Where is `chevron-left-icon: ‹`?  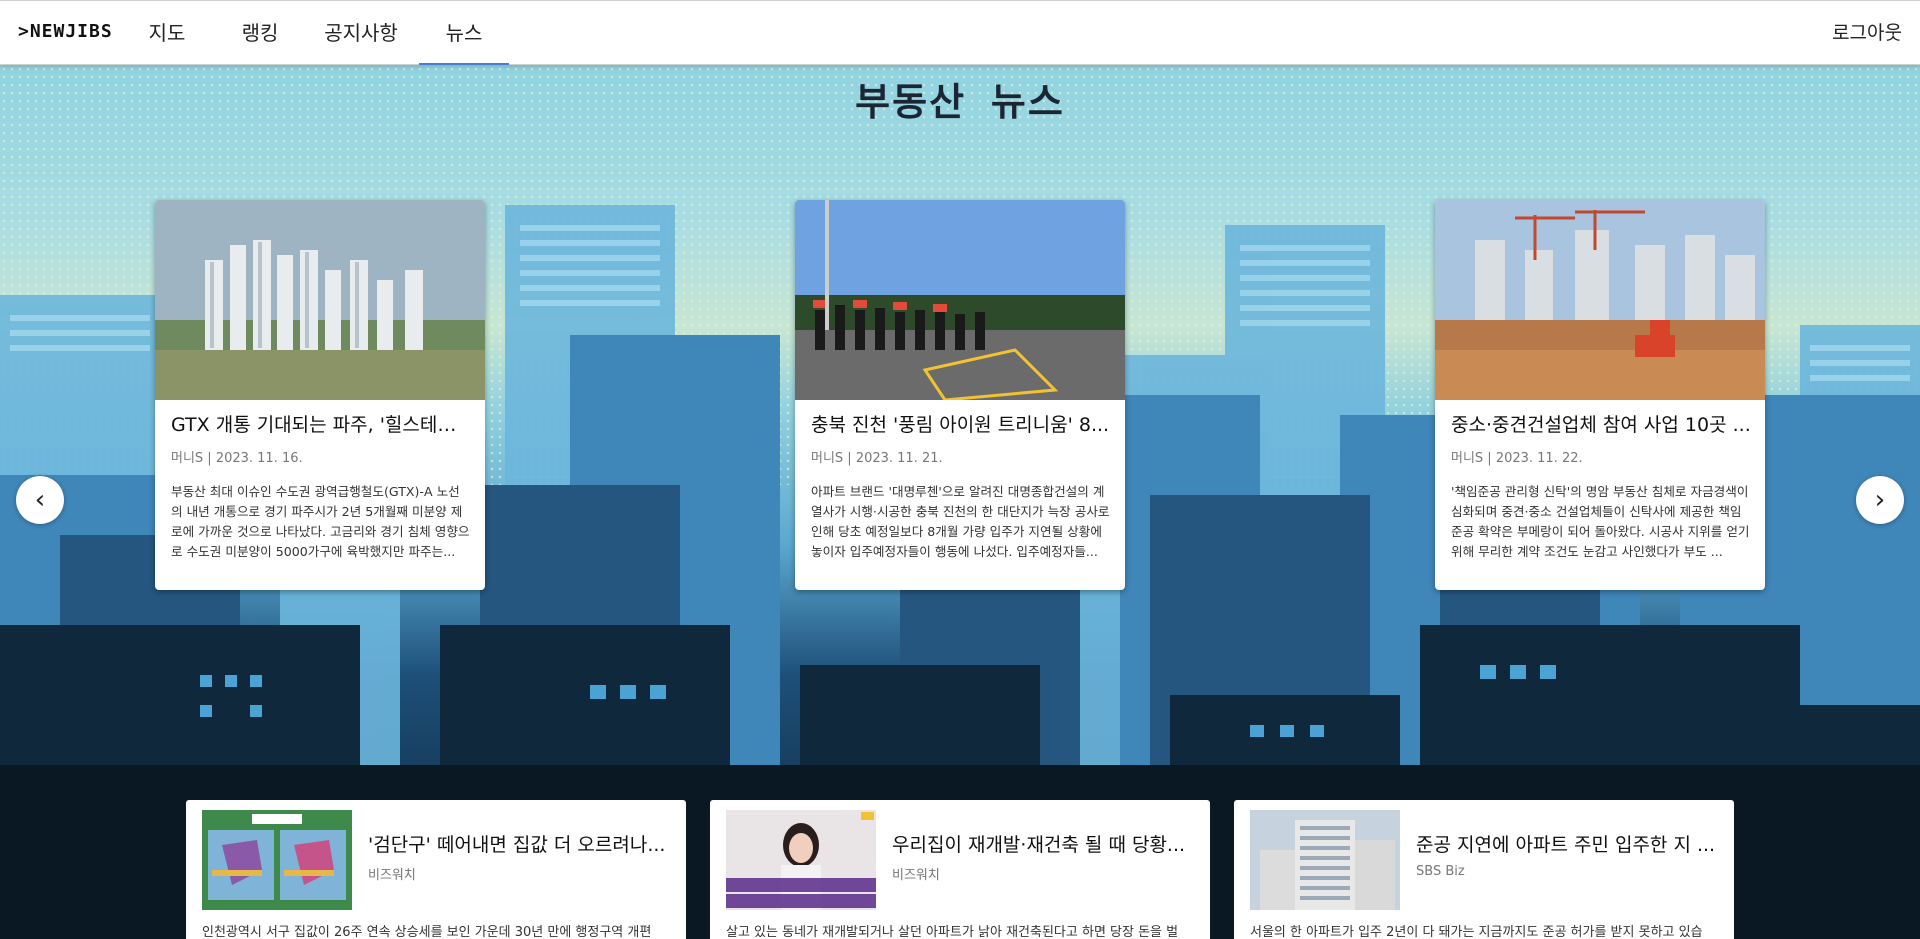 chevron-left-icon: ‹ is located at coordinates (40, 500).